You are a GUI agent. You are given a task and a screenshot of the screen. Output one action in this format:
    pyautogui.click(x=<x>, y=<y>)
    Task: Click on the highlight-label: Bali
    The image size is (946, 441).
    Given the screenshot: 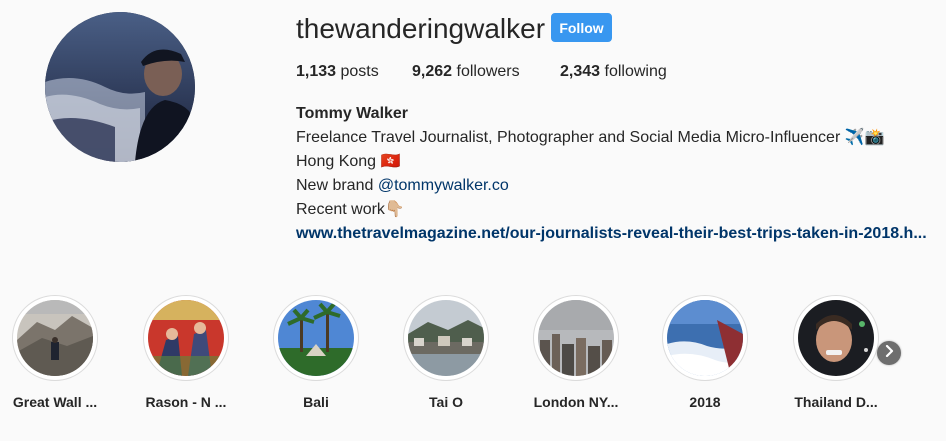 What is the action you would take?
    pyautogui.click(x=316, y=402)
    